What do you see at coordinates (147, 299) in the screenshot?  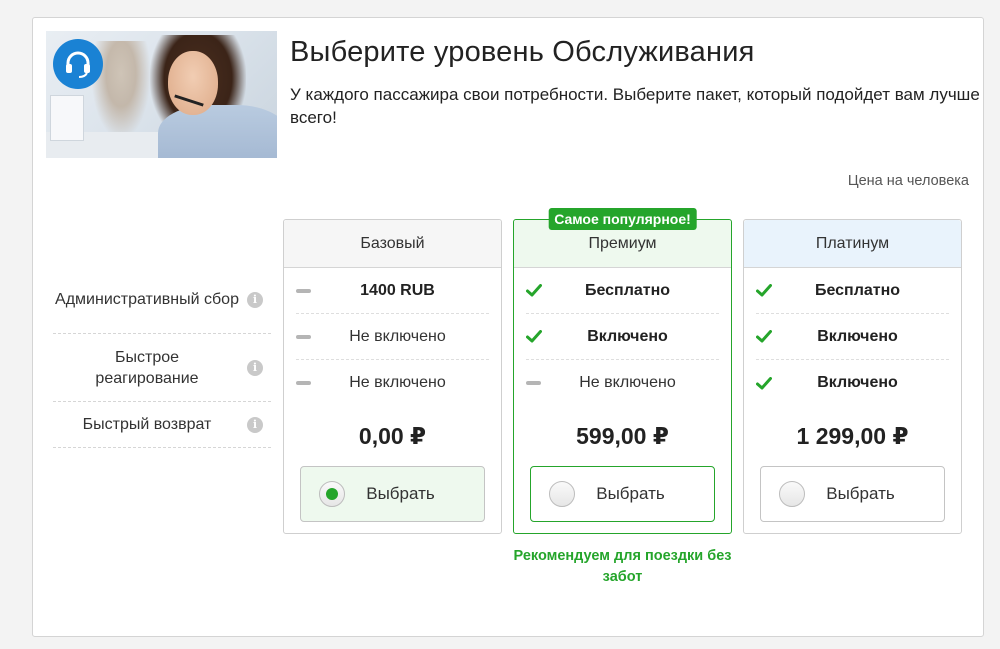 I see `feature-label: Административный сбор` at bounding box center [147, 299].